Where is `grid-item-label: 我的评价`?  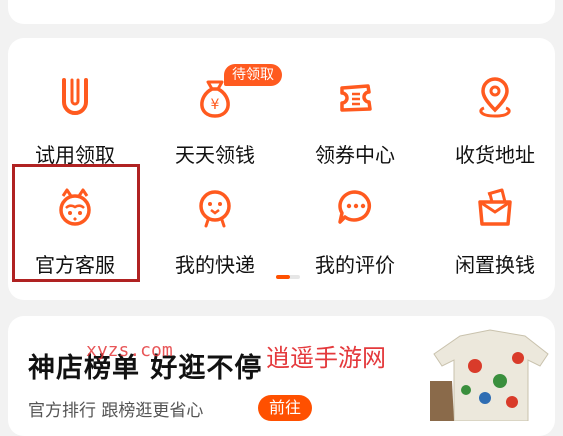
grid-item-label: 我的评价 is located at coordinates (355, 265).